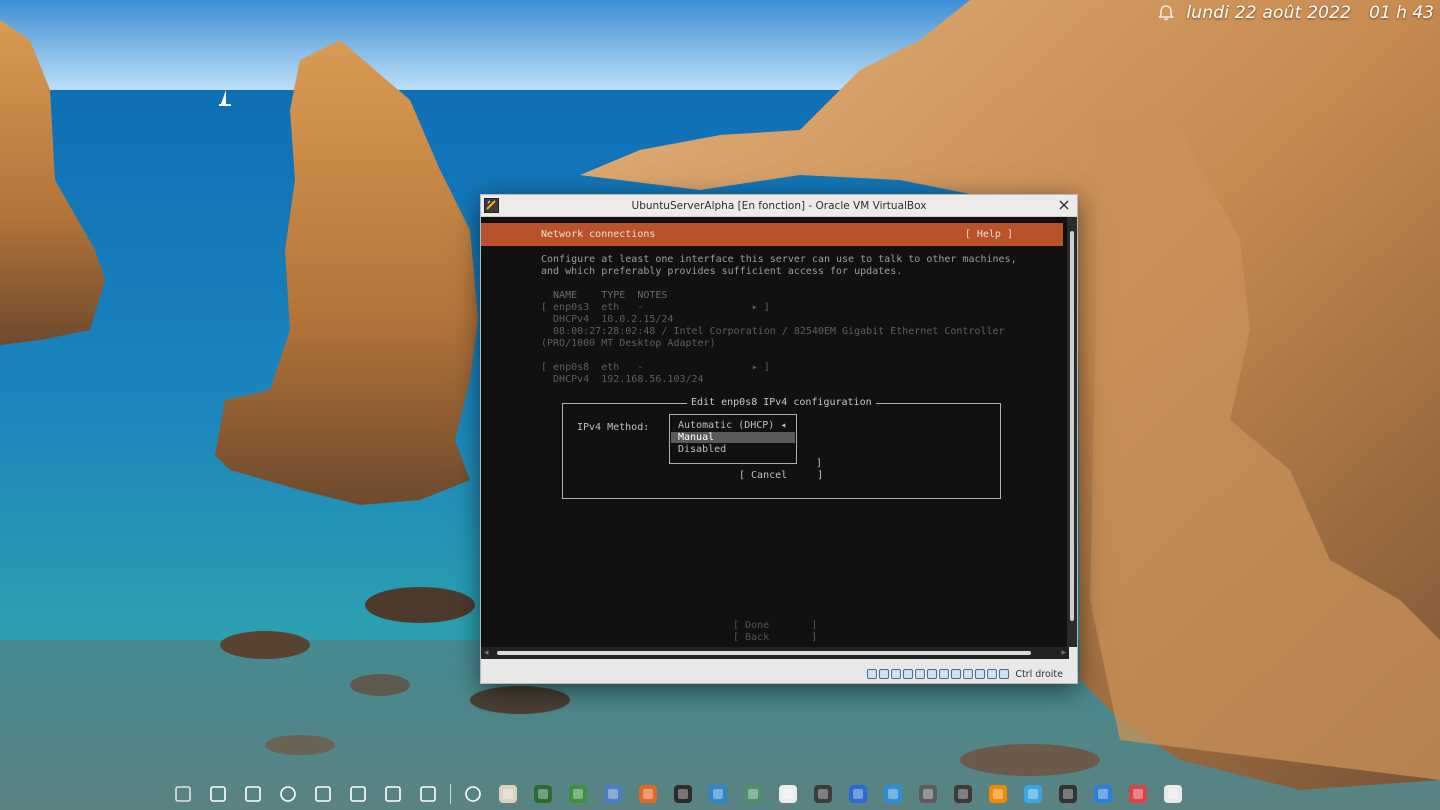  Describe the element at coordinates (486, 653) in the screenshot. I see `scroll-left-icon: ◂` at that location.